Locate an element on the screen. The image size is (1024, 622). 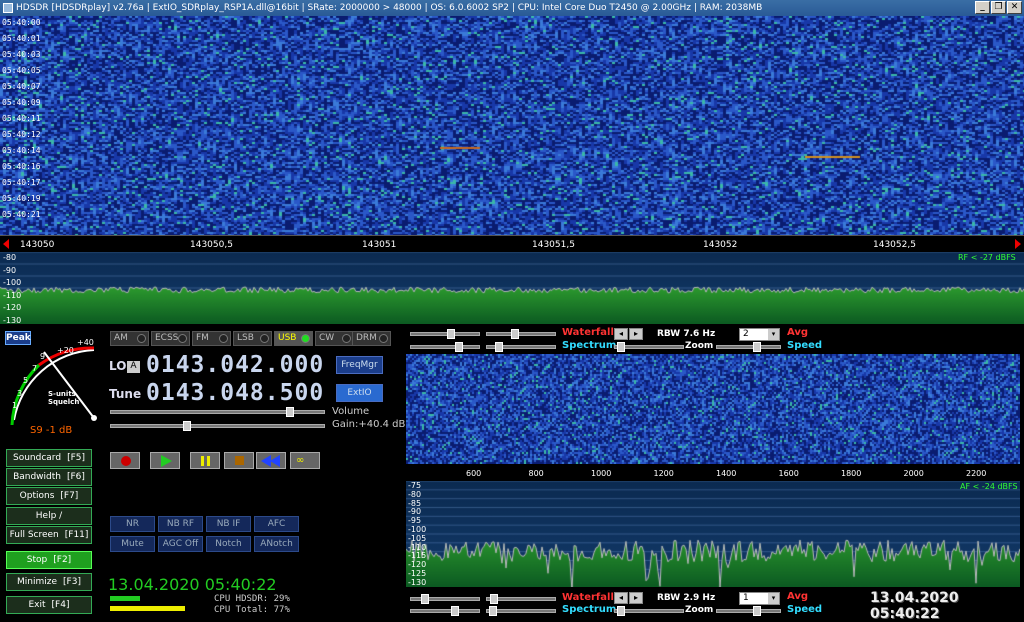
rf-speed-slider is located at coordinates (748, 347).